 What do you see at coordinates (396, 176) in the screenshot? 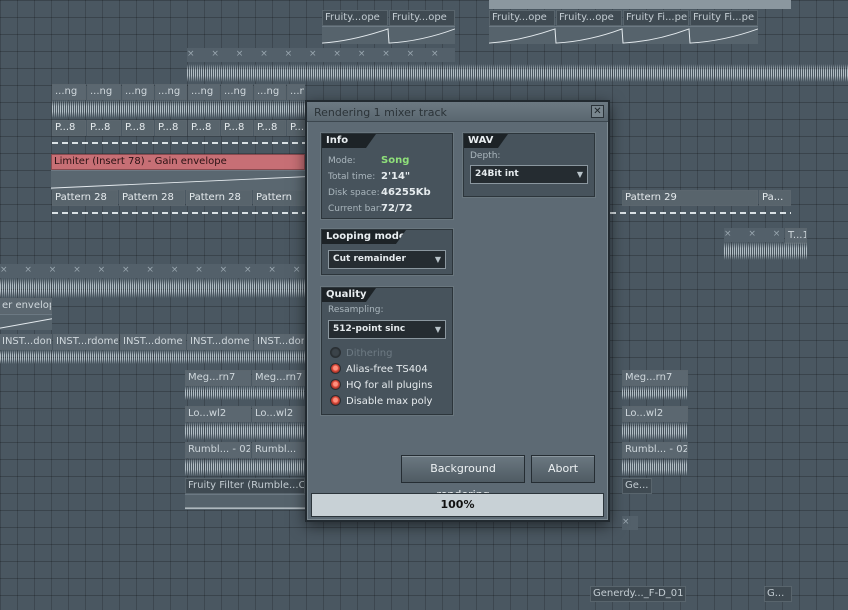
I see `total-time-value: 2'14"` at bounding box center [396, 176].